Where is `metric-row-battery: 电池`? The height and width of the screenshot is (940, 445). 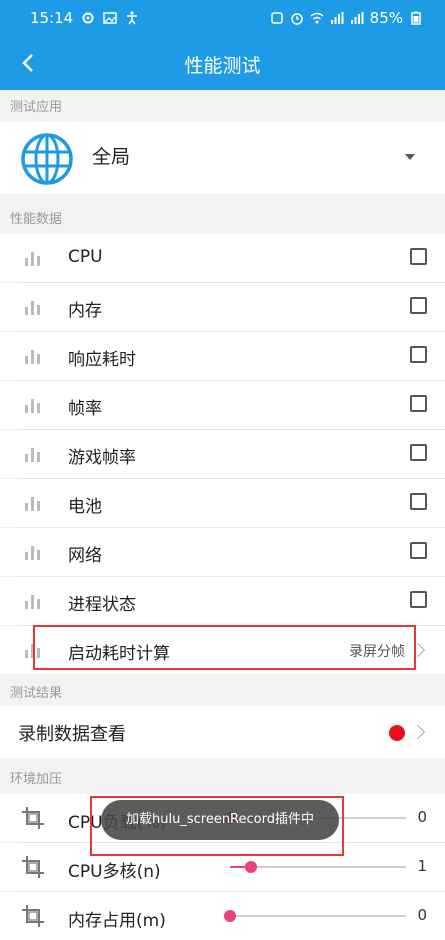 metric-row-battery: 电池 is located at coordinates (222, 503).